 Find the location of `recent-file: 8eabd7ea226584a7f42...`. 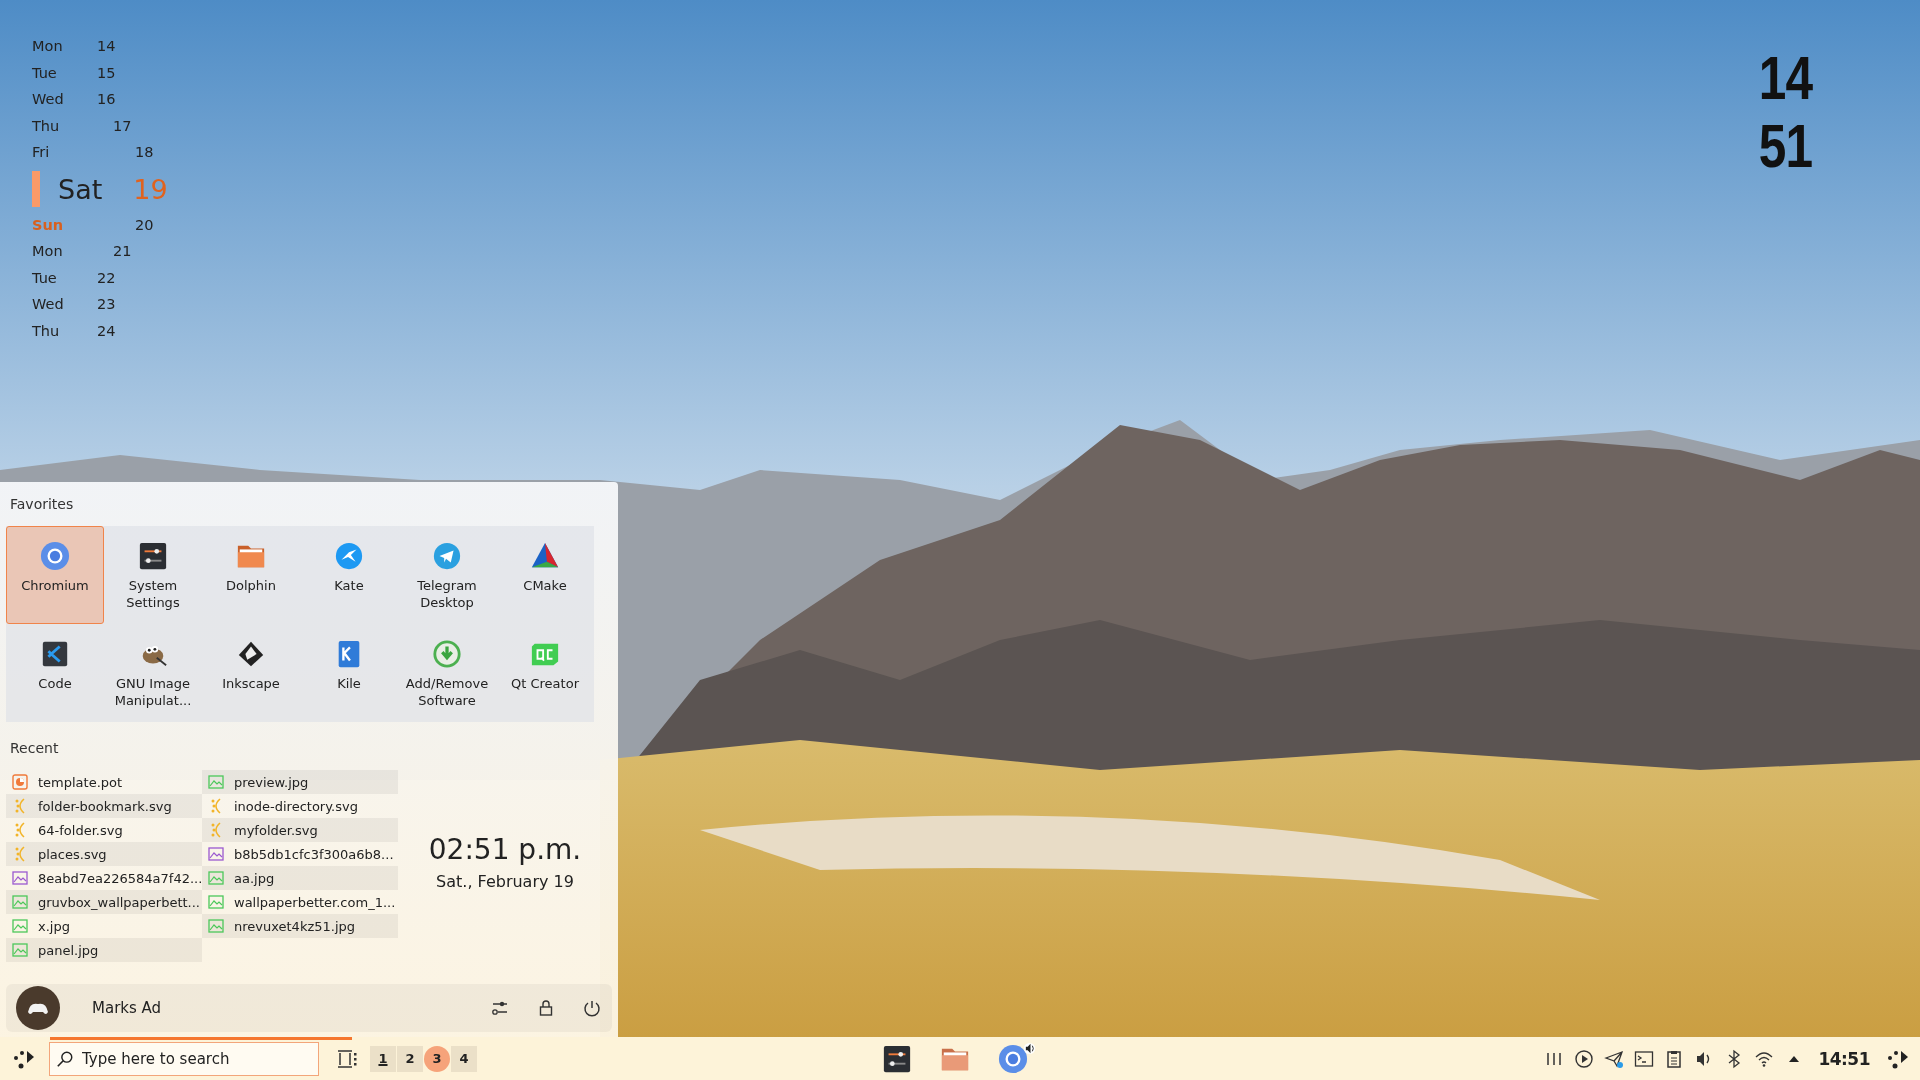

recent-file: 8eabd7ea226584a7f42... is located at coordinates (104, 878).